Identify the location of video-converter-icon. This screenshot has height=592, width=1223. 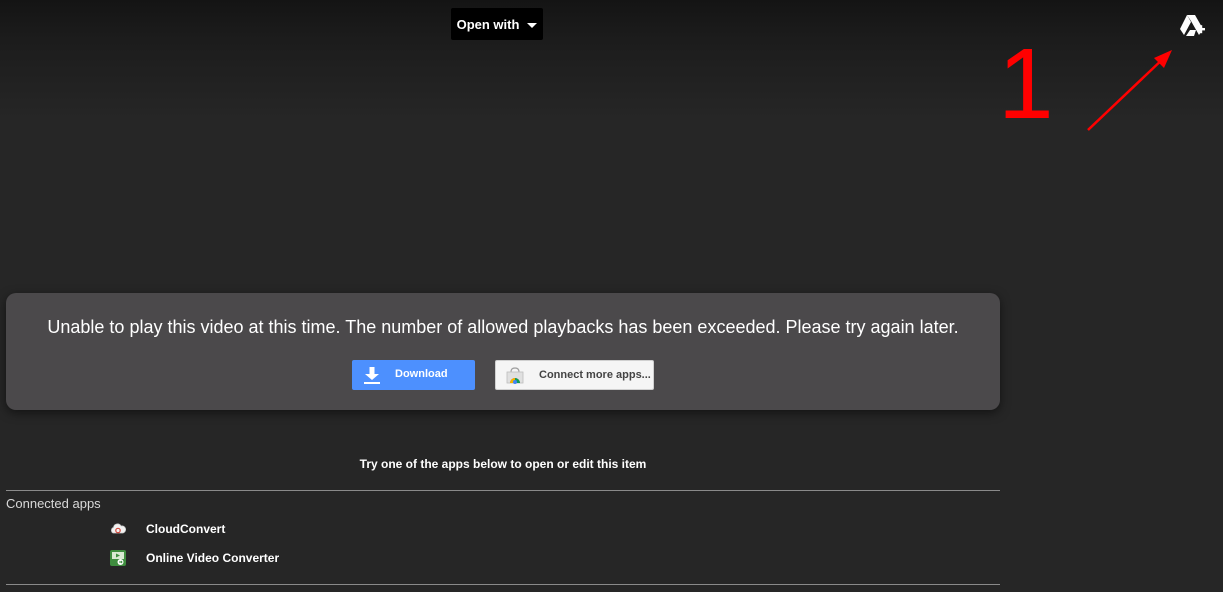
(118, 558).